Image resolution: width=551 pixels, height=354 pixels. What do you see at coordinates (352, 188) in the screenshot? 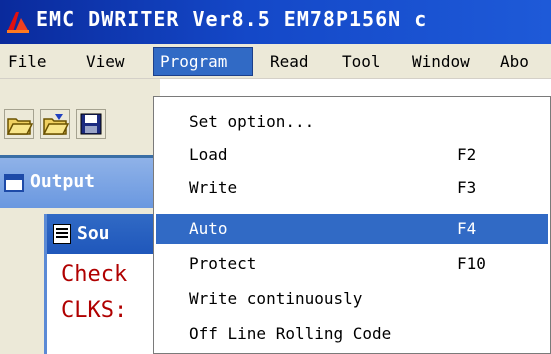
I see `menu-item-write: Write F3` at bounding box center [352, 188].